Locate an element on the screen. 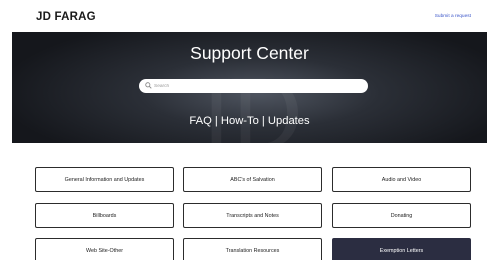 Image resolution: width=487 pixels, height=260 pixels. category-general-information-button: General Information and Updates is located at coordinates (104, 179).